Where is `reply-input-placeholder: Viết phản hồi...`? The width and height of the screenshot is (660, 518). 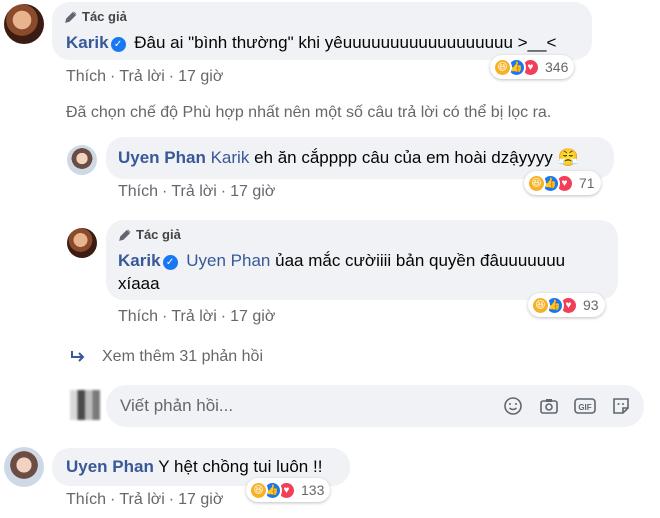
reply-input-placeholder: Viết phản hồi... is located at coordinates (177, 405).